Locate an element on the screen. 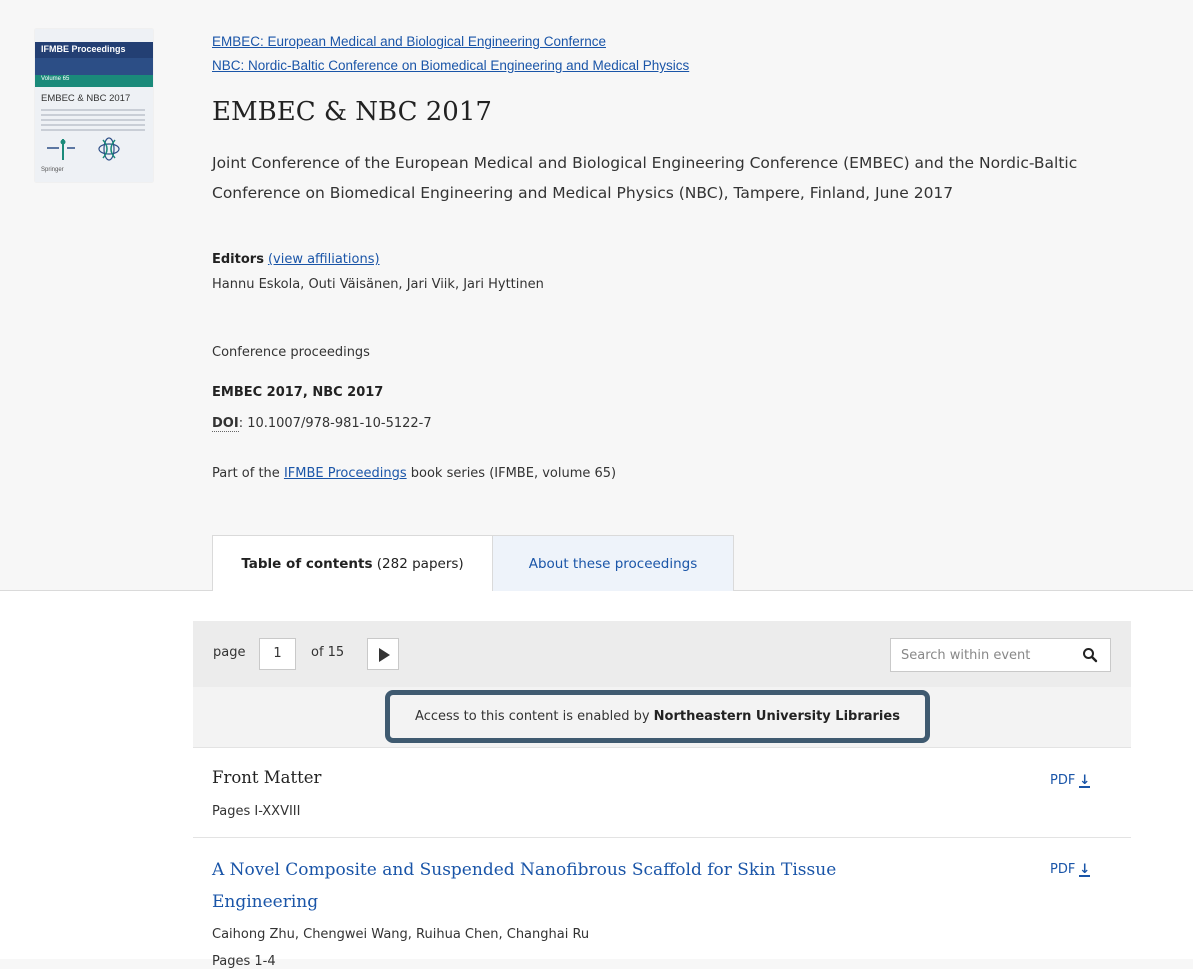  tab-about-proceedings: About these proceedings is located at coordinates (613, 563).